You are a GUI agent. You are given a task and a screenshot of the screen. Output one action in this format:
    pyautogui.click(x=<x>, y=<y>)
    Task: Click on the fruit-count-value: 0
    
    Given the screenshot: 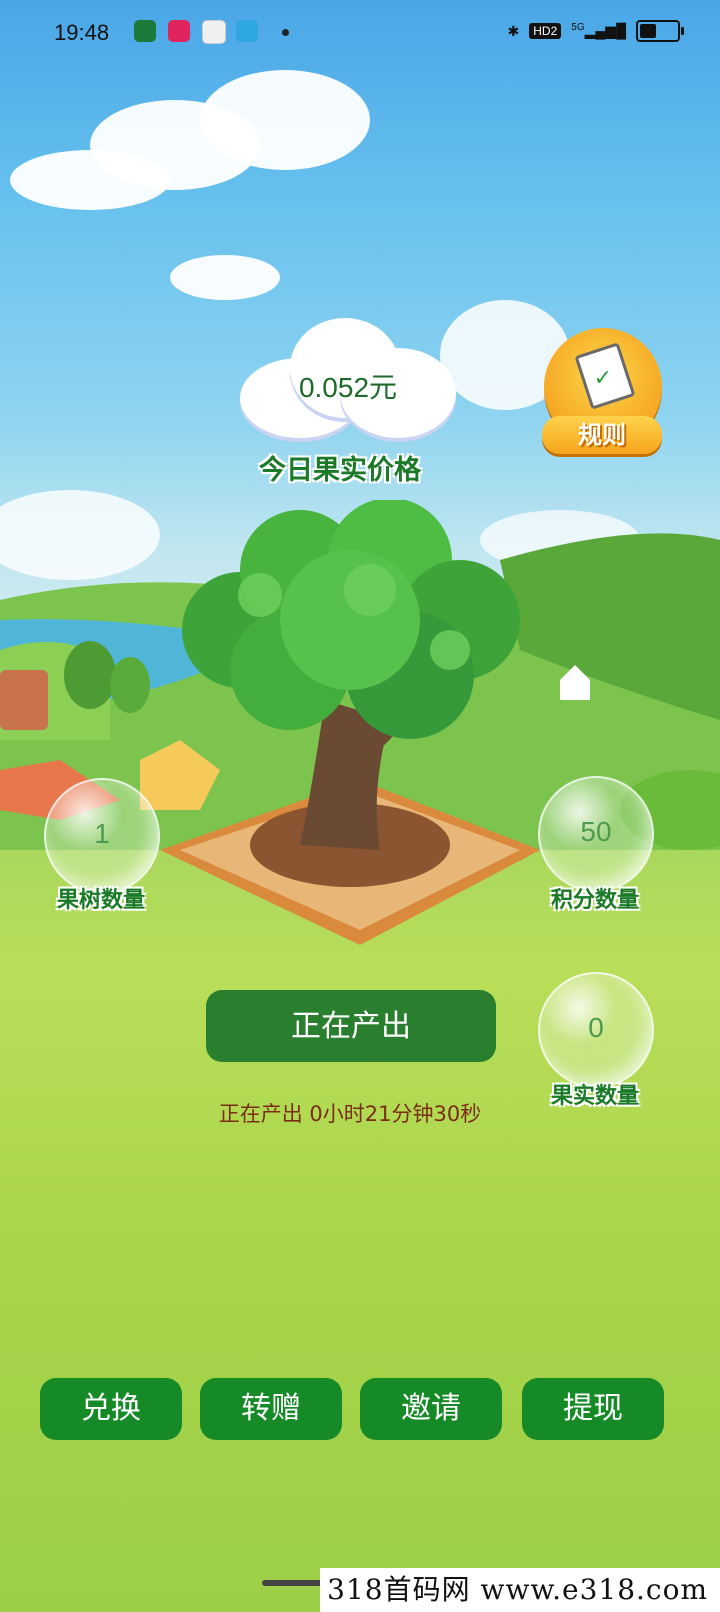 What is the action you would take?
    pyautogui.click(x=596, y=1027)
    